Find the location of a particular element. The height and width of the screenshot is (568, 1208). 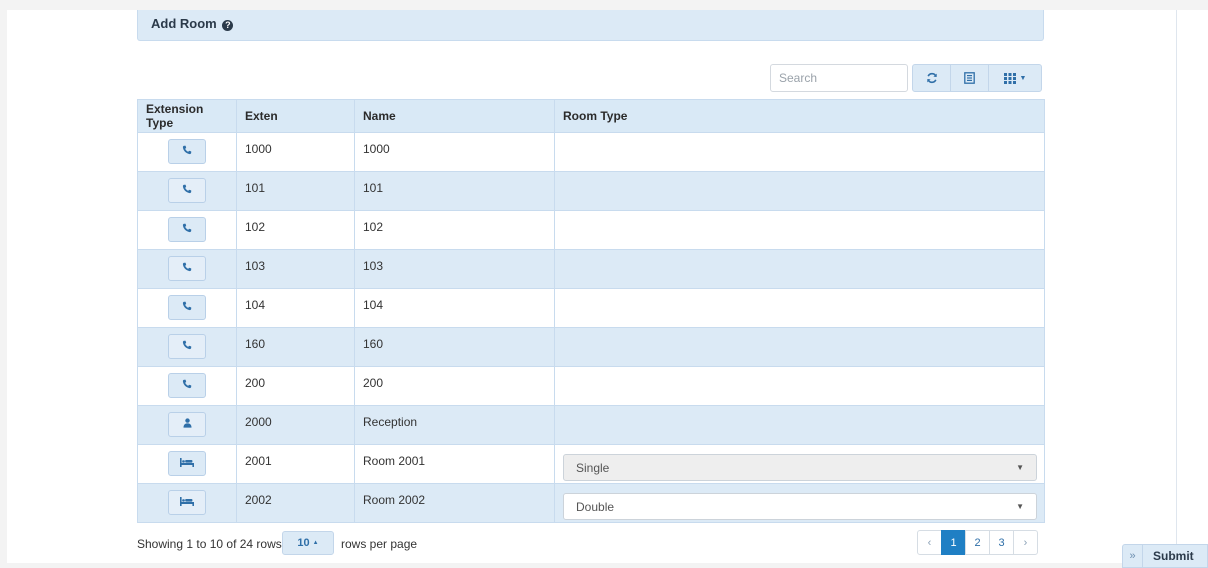

right-divider is located at coordinates (1176, 286).